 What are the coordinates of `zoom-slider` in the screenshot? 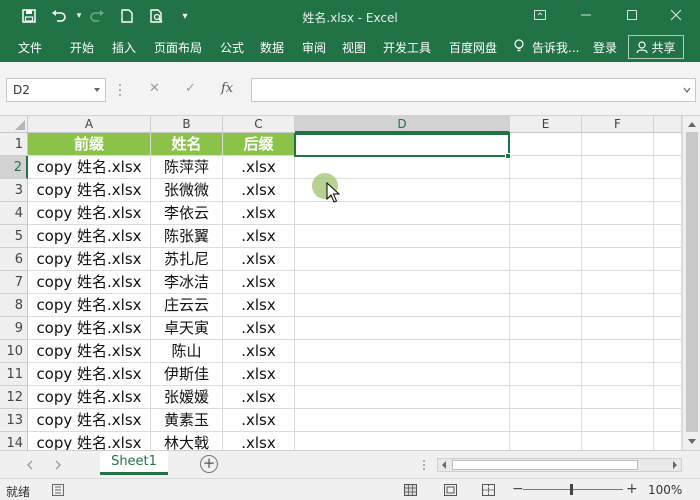 It's located at (573, 489).